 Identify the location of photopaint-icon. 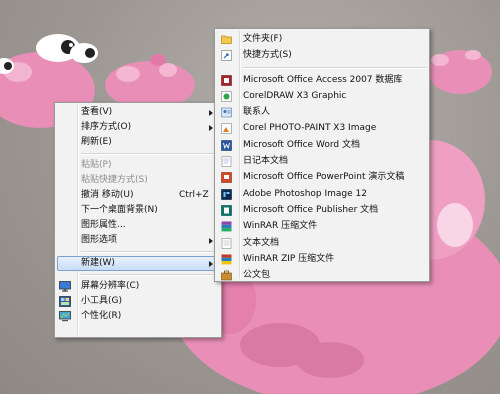
(226, 129).